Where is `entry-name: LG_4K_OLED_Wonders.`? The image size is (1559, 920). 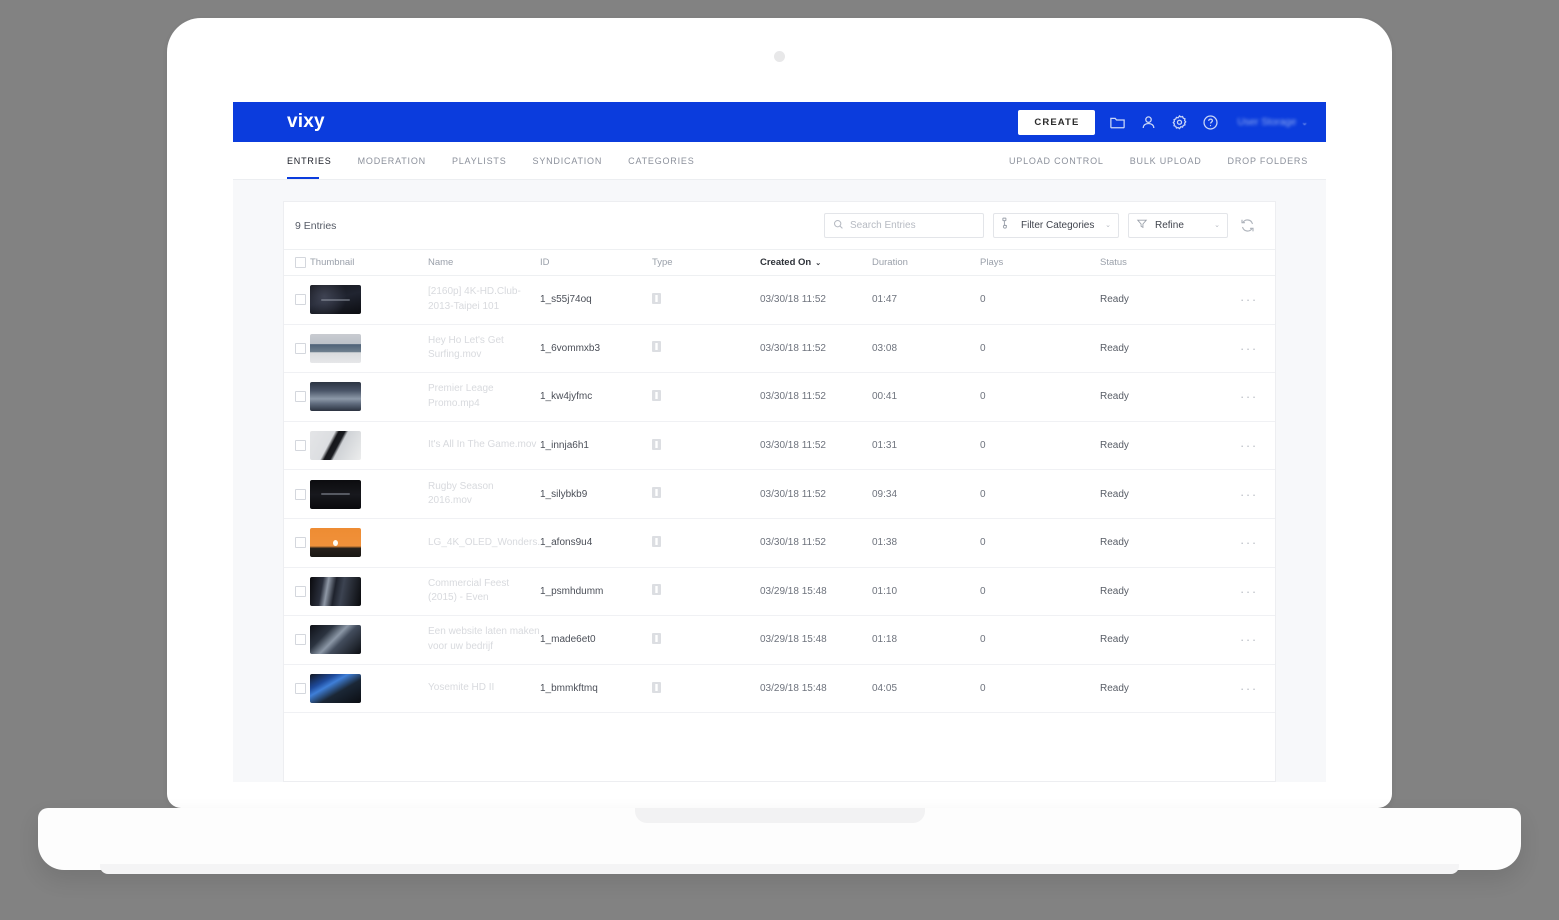
entry-name: LG_4K_OLED_Wonders. is located at coordinates (484, 542).